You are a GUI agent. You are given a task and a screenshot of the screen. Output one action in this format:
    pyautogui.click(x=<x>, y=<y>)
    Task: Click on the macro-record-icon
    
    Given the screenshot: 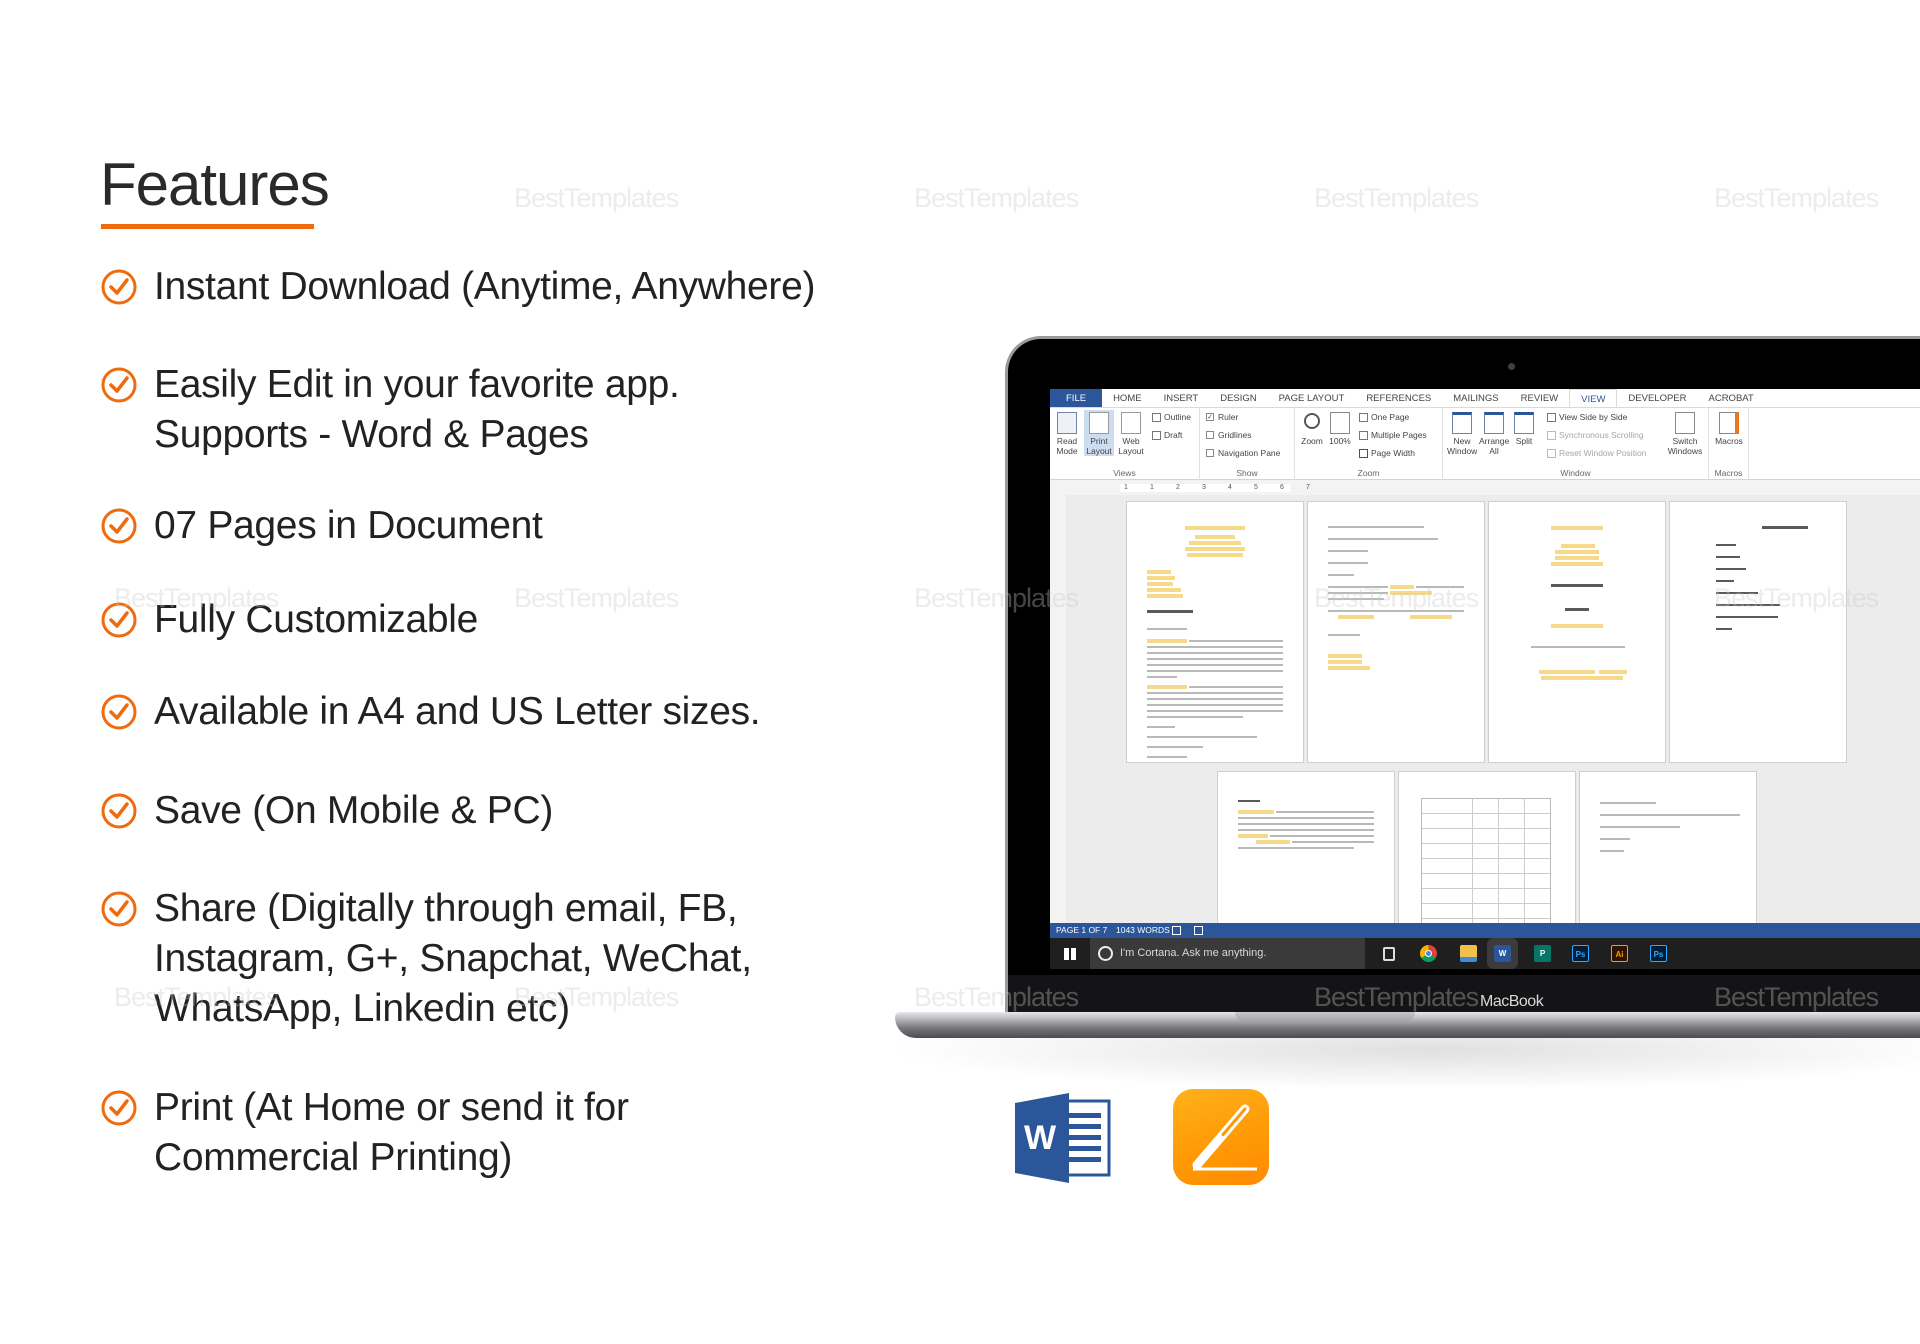 What is the action you would take?
    pyautogui.click(x=1198, y=930)
    